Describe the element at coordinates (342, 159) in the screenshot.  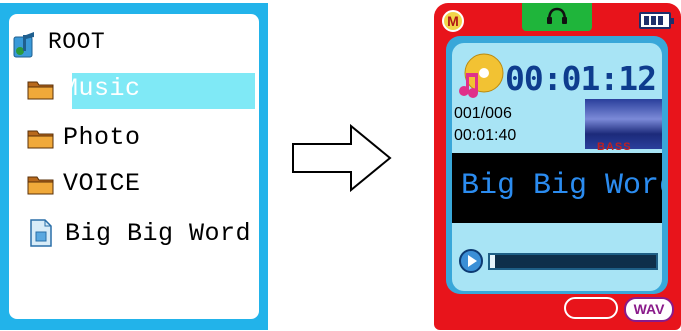
I see `right-arrow-icon` at that location.